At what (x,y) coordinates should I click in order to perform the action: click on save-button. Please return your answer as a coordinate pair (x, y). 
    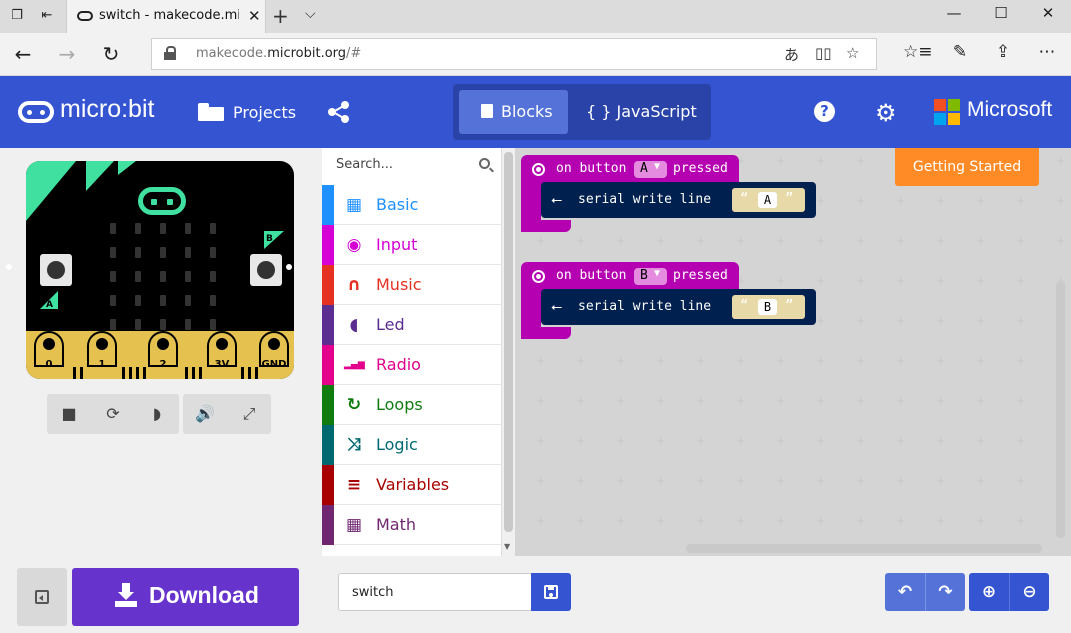
    Looking at the image, I should click on (551, 592).